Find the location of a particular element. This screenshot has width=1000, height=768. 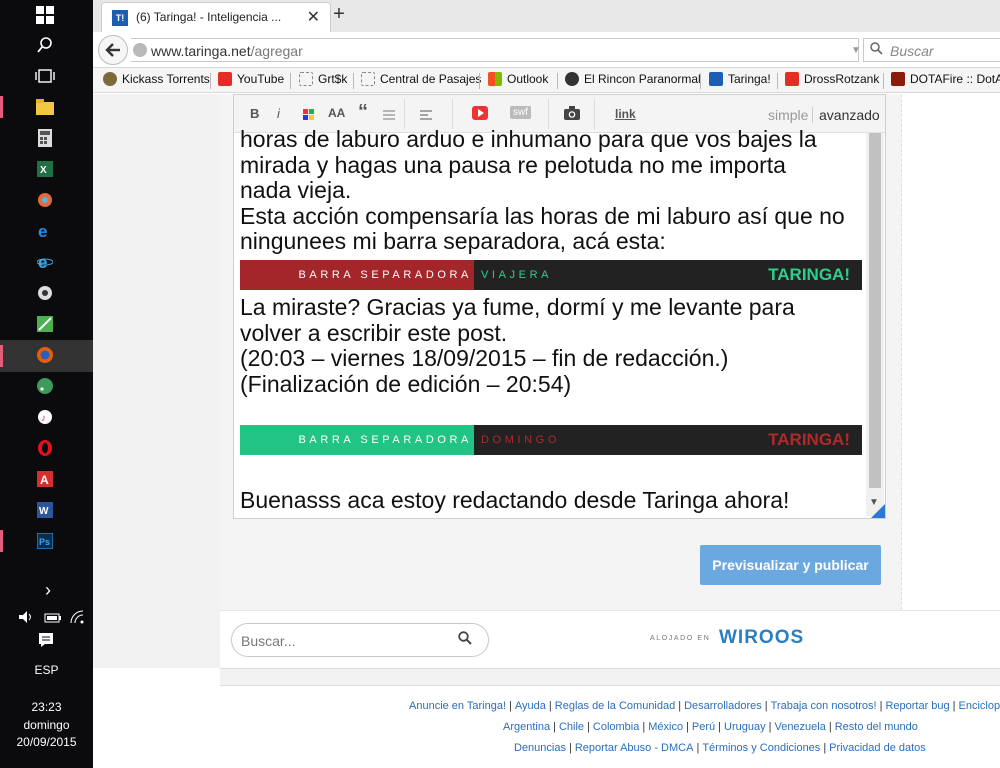

opera-icon is located at coordinates (45, 448).